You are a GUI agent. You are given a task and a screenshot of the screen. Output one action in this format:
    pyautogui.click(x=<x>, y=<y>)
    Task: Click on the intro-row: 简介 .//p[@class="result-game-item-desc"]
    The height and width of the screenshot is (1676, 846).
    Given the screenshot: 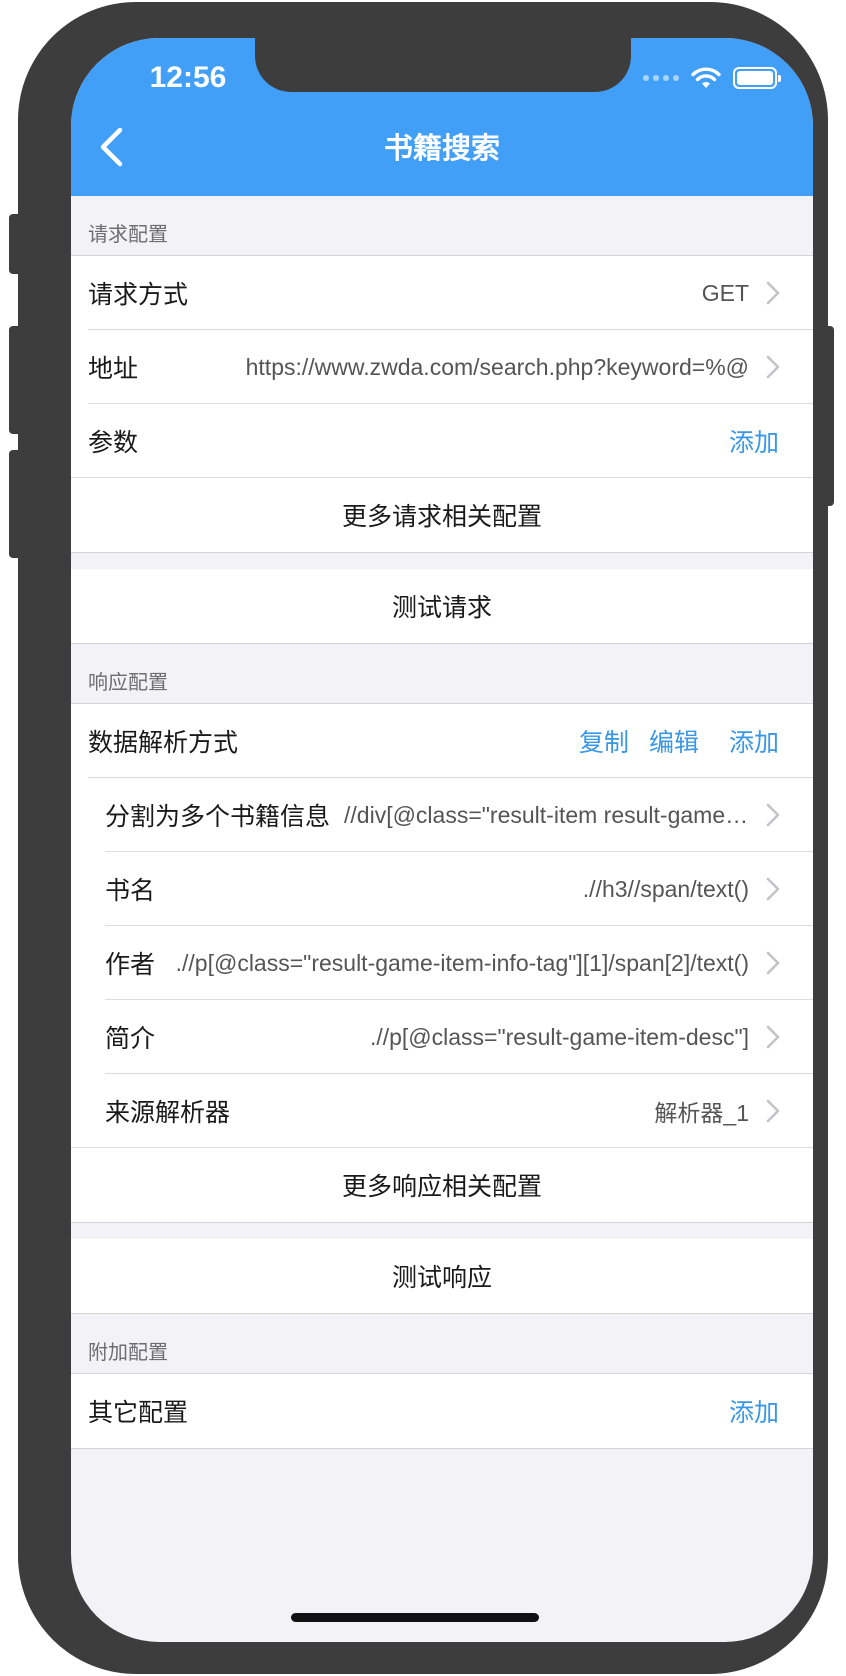 What is the action you would take?
    pyautogui.click(x=442, y=1037)
    